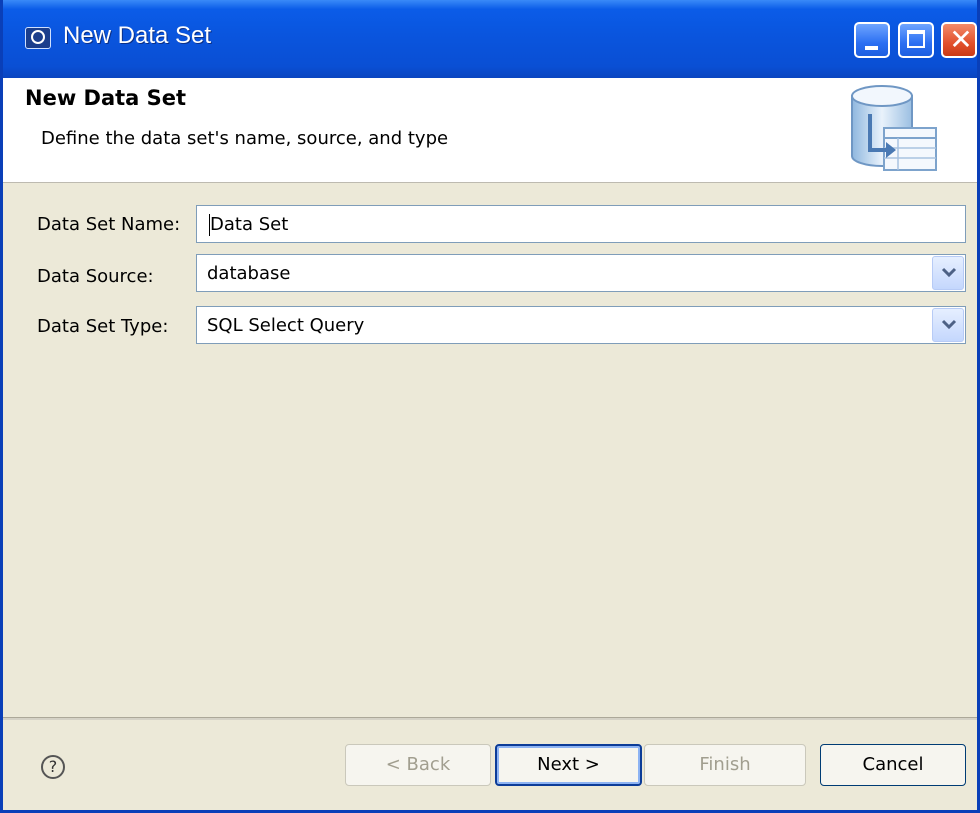 The width and height of the screenshot is (980, 813). I want to click on finish-button: Finish, so click(725, 765).